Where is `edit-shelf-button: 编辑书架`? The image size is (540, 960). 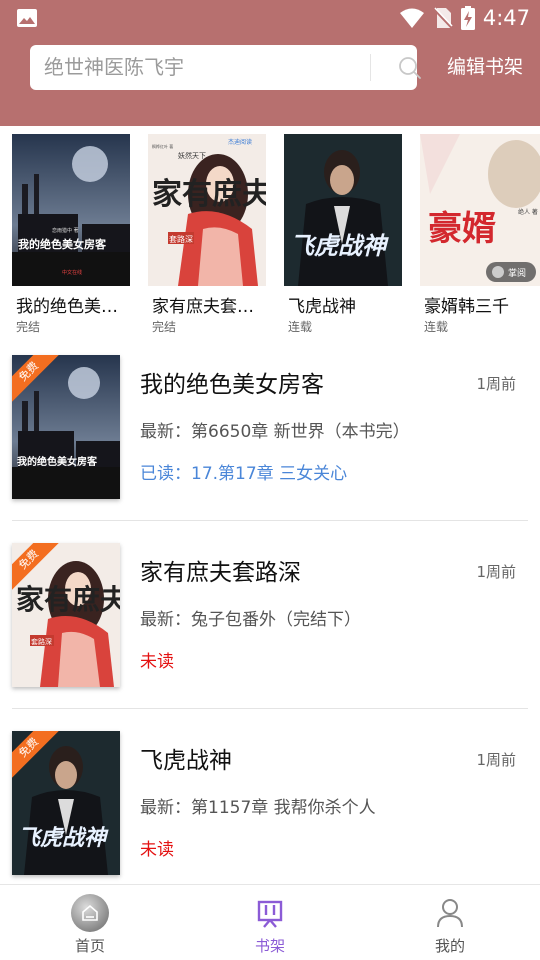 edit-shelf-button: 编辑书架 is located at coordinates (485, 67).